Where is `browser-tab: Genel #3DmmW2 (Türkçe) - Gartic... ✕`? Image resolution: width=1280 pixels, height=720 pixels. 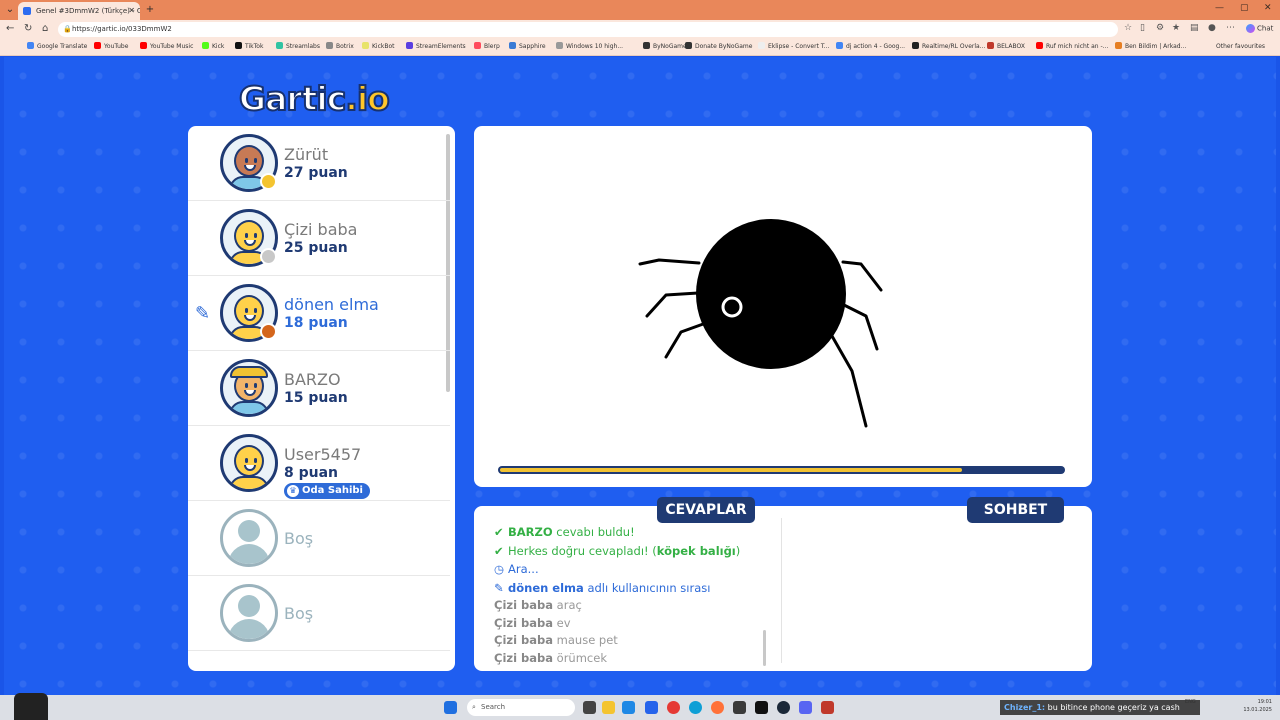
browser-tab: Genel #3DmmW2 (Türkçe) - Gartic... ✕ is located at coordinates (79, 11).